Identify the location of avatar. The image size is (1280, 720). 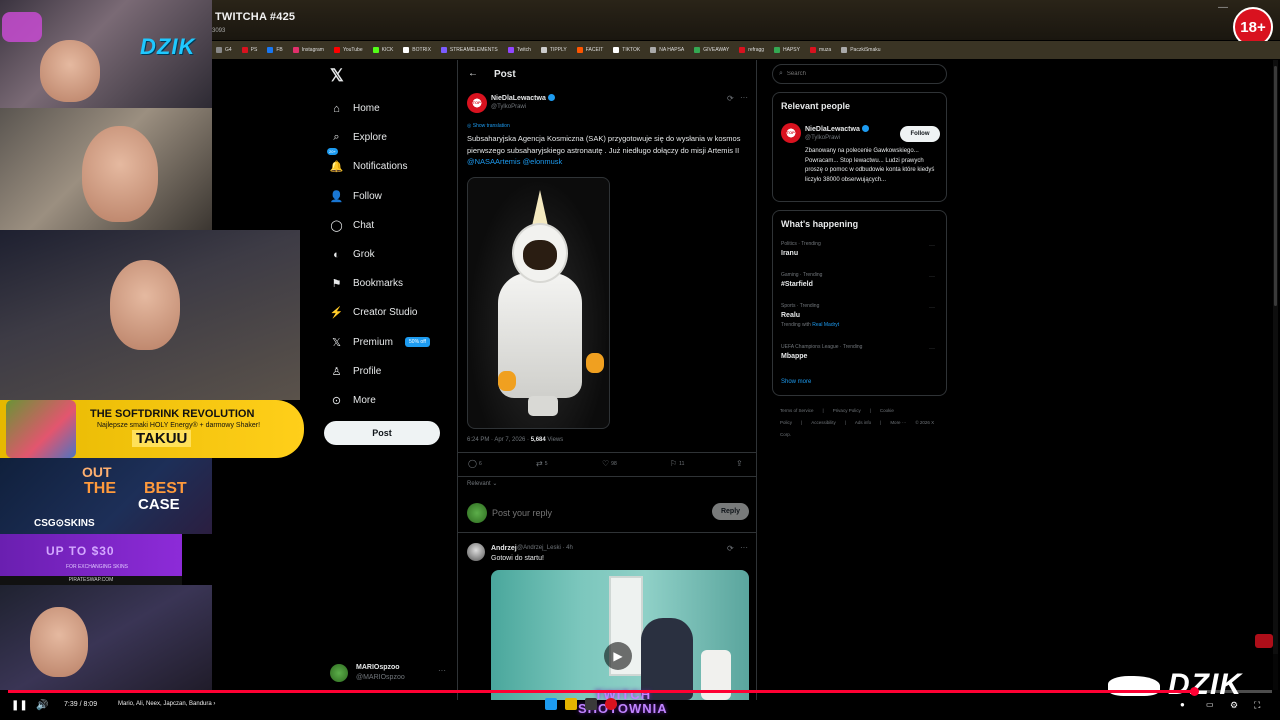
(476, 552).